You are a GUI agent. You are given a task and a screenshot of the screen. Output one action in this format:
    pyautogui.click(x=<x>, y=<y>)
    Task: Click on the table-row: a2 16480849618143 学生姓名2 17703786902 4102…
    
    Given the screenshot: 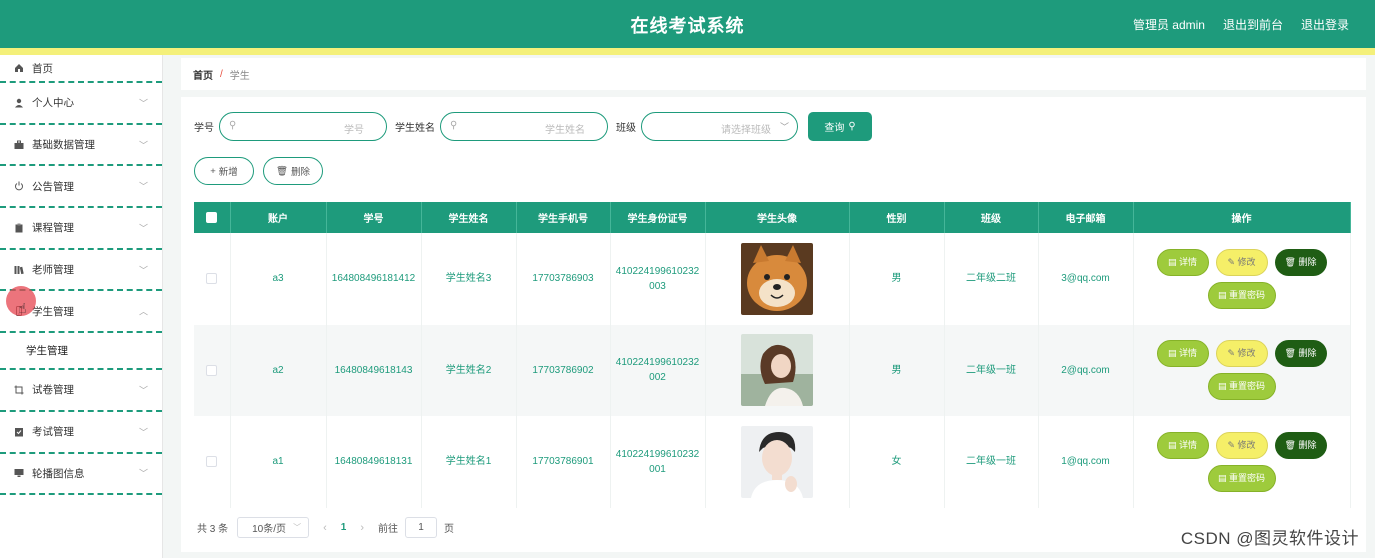 What is the action you would take?
    pyautogui.click(x=772, y=370)
    